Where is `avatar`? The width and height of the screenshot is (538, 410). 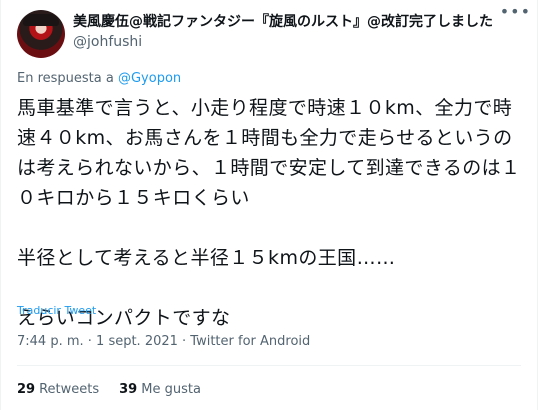 avatar is located at coordinates (41, 34).